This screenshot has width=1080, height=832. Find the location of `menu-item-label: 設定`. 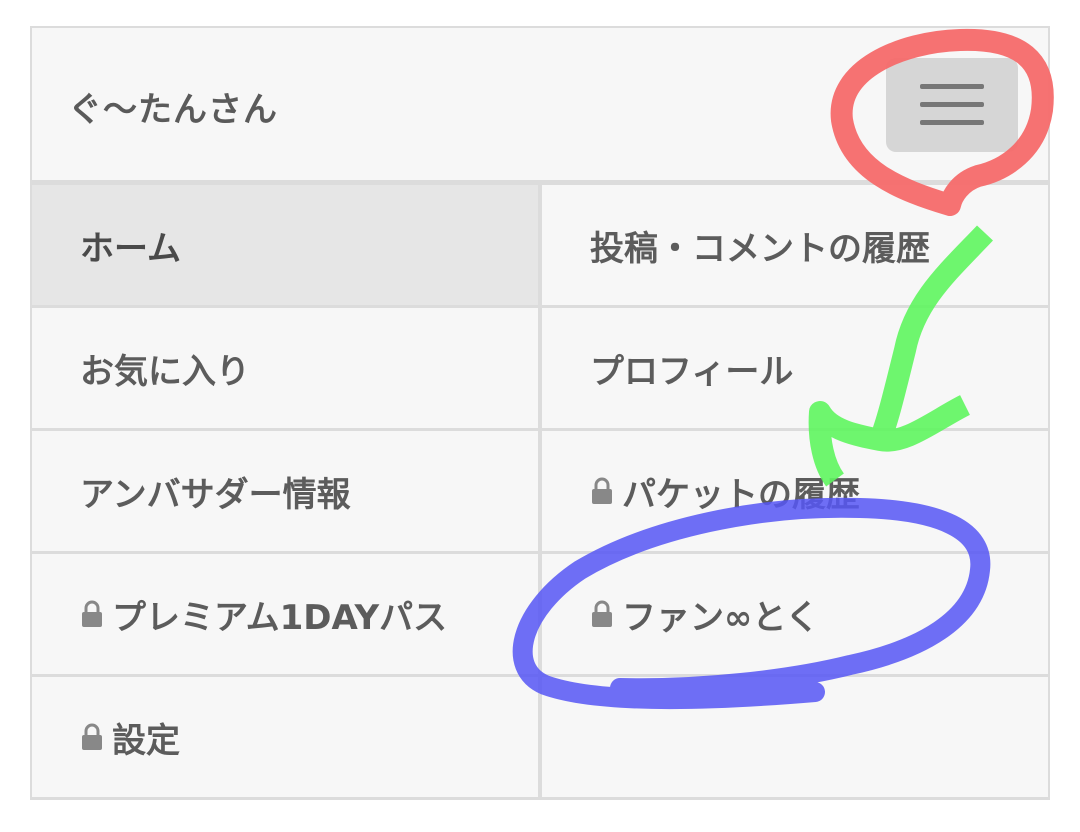

menu-item-label: 設定 is located at coordinates (146, 740).